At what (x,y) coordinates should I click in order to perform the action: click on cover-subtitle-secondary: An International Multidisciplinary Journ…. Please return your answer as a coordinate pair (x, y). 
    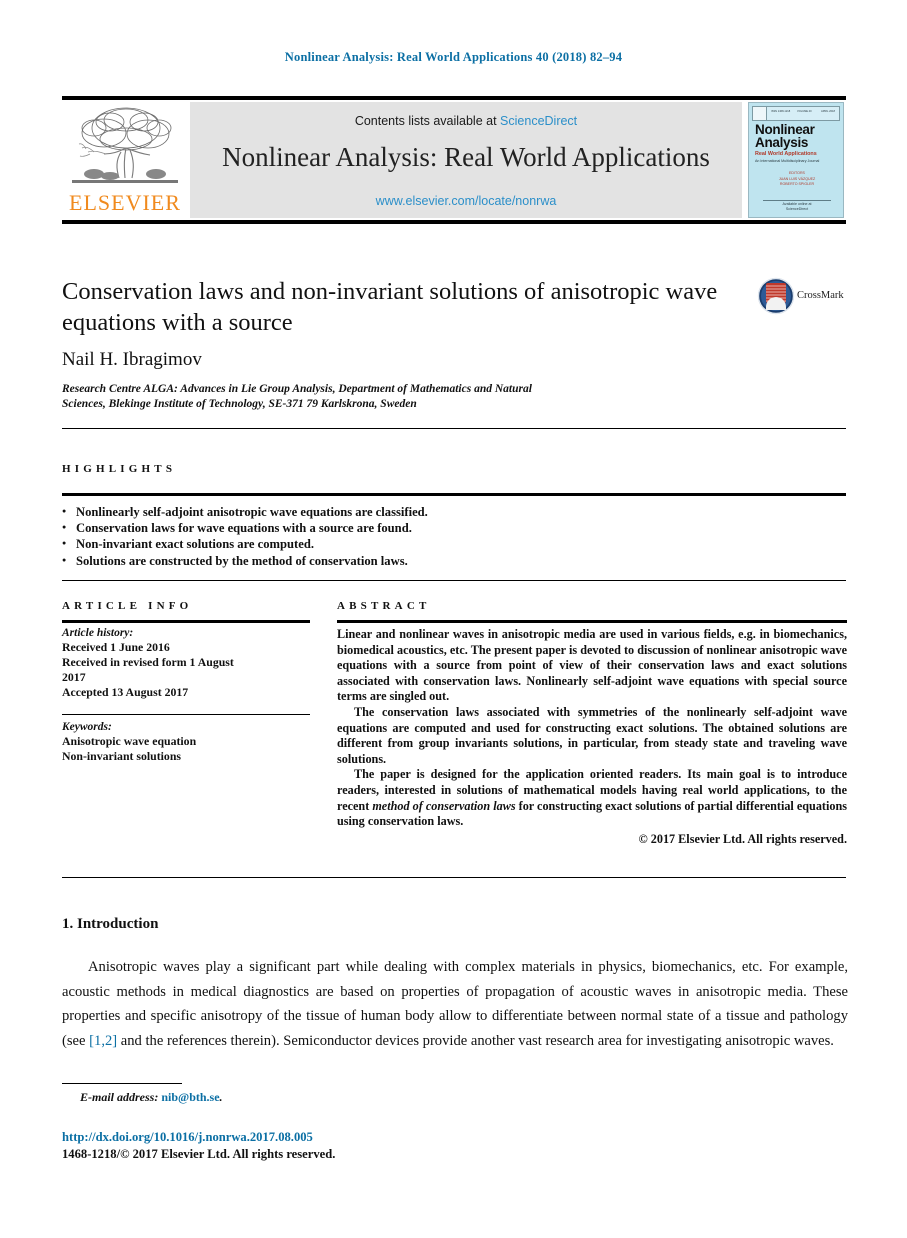
    Looking at the image, I should click on (787, 161).